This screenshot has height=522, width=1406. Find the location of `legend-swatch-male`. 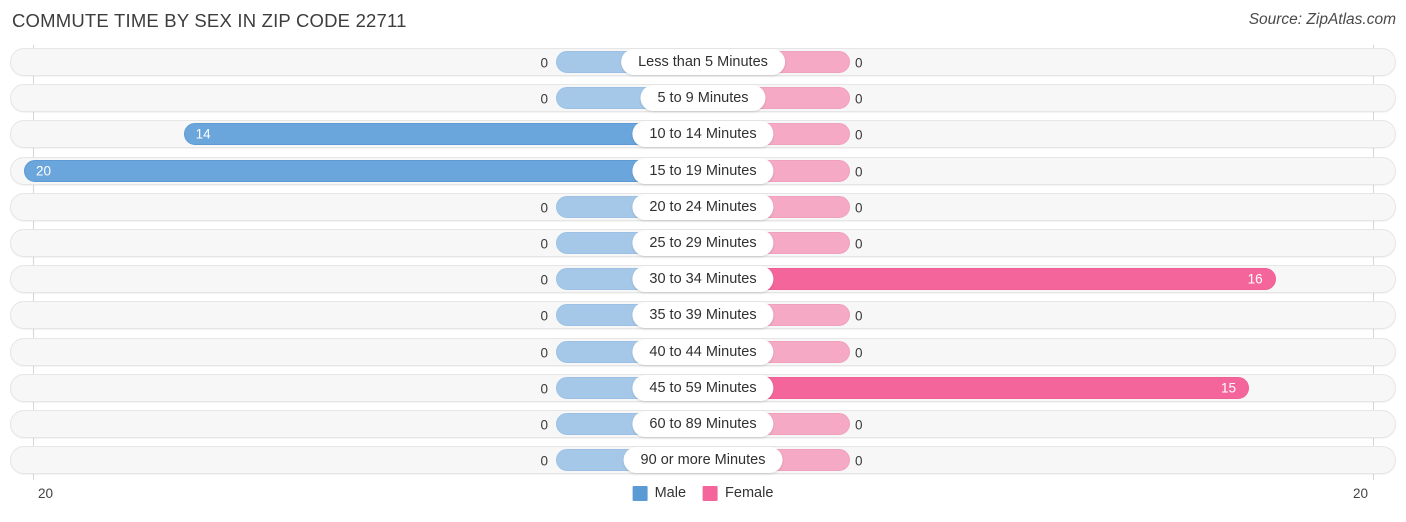

legend-swatch-male is located at coordinates (640, 493).